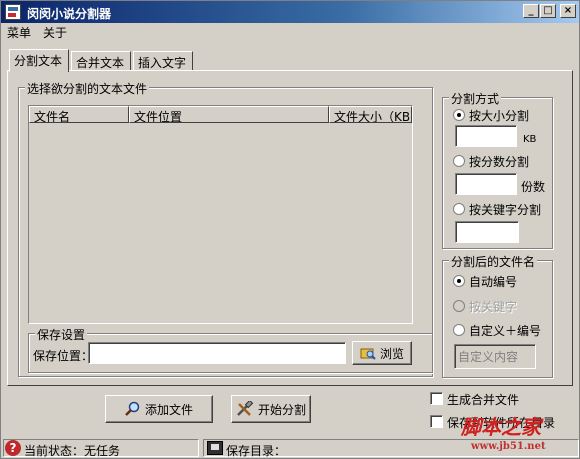 The image size is (580, 459). I want to click on start-split-button: 开始分割, so click(271, 409).